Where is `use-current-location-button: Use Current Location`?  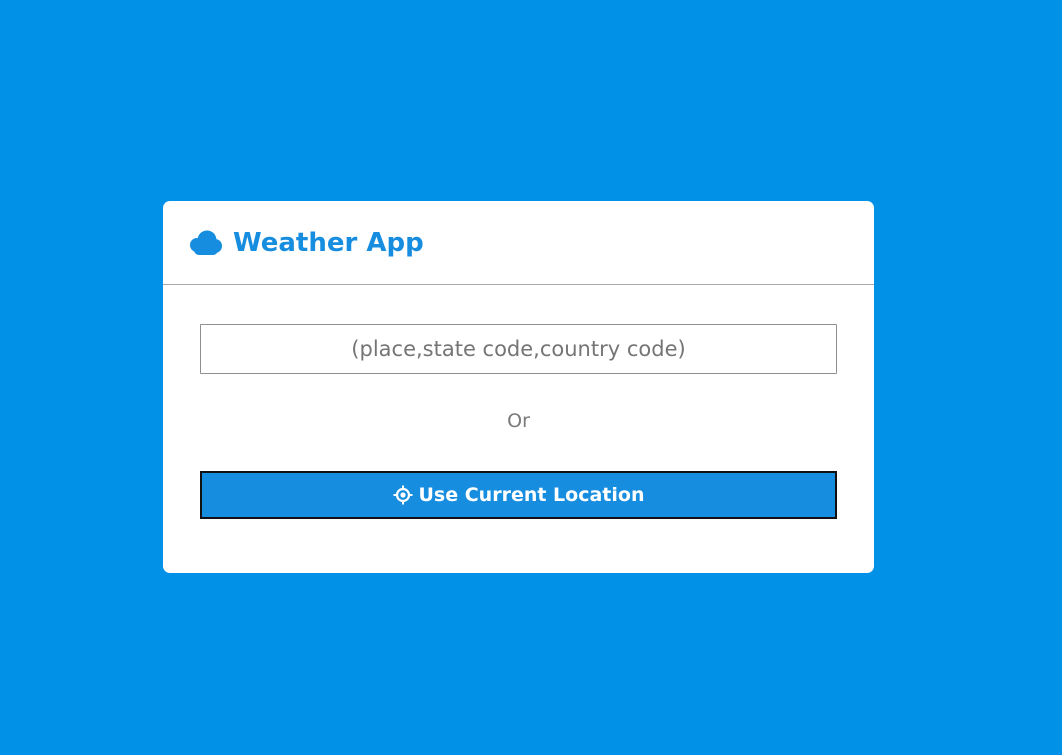 use-current-location-button: Use Current Location is located at coordinates (518, 495).